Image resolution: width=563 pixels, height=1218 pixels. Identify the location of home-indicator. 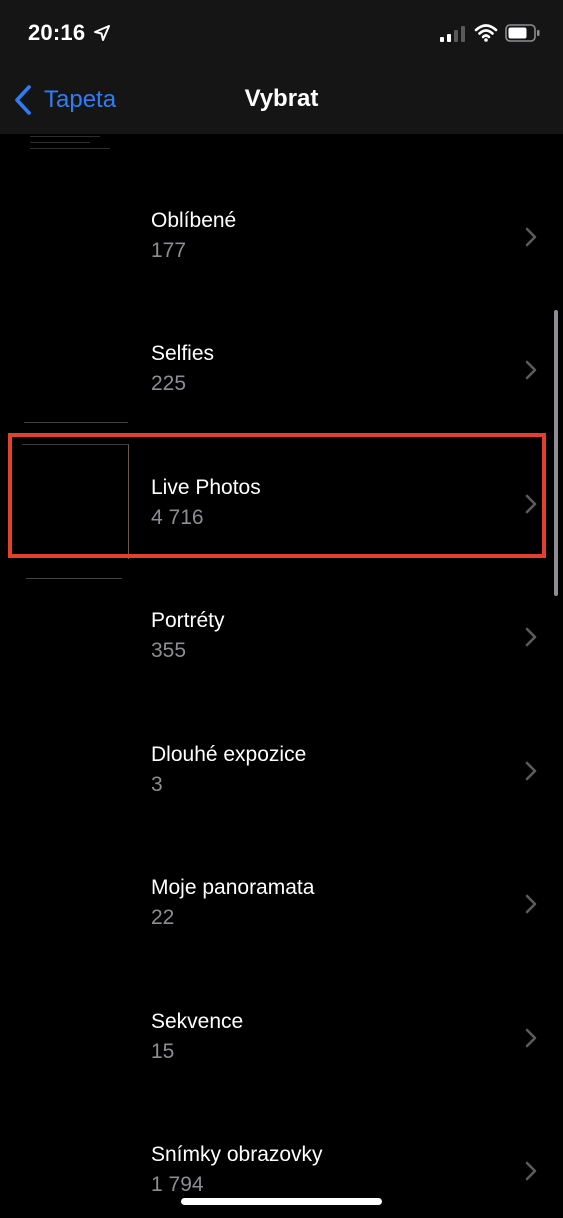
(281, 1201).